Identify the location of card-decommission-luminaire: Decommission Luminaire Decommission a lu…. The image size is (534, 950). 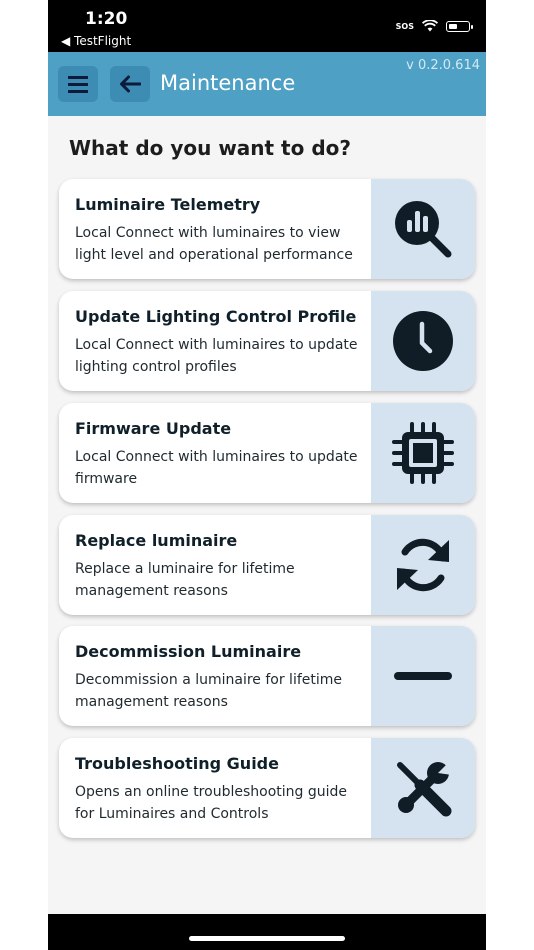
(267, 676).